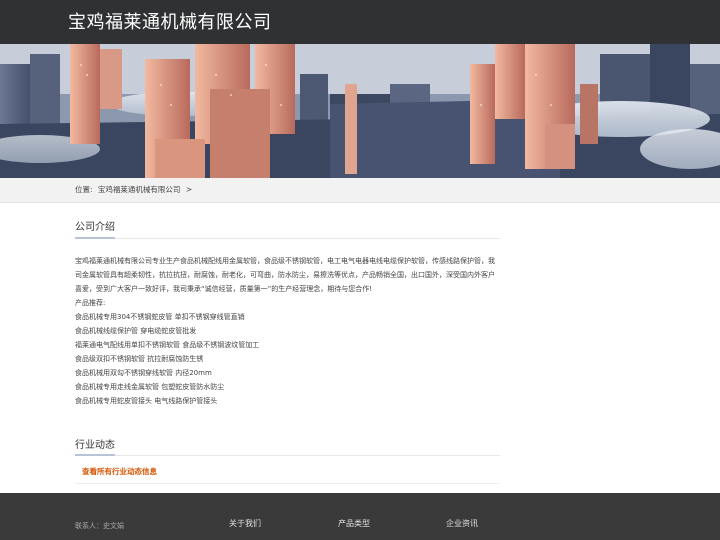 Image resolution: width=720 pixels, height=540 pixels. What do you see at coordinates (287, 483) in the screenshot?
I see `news-bottom-divider` at bounding box center [287, 483].